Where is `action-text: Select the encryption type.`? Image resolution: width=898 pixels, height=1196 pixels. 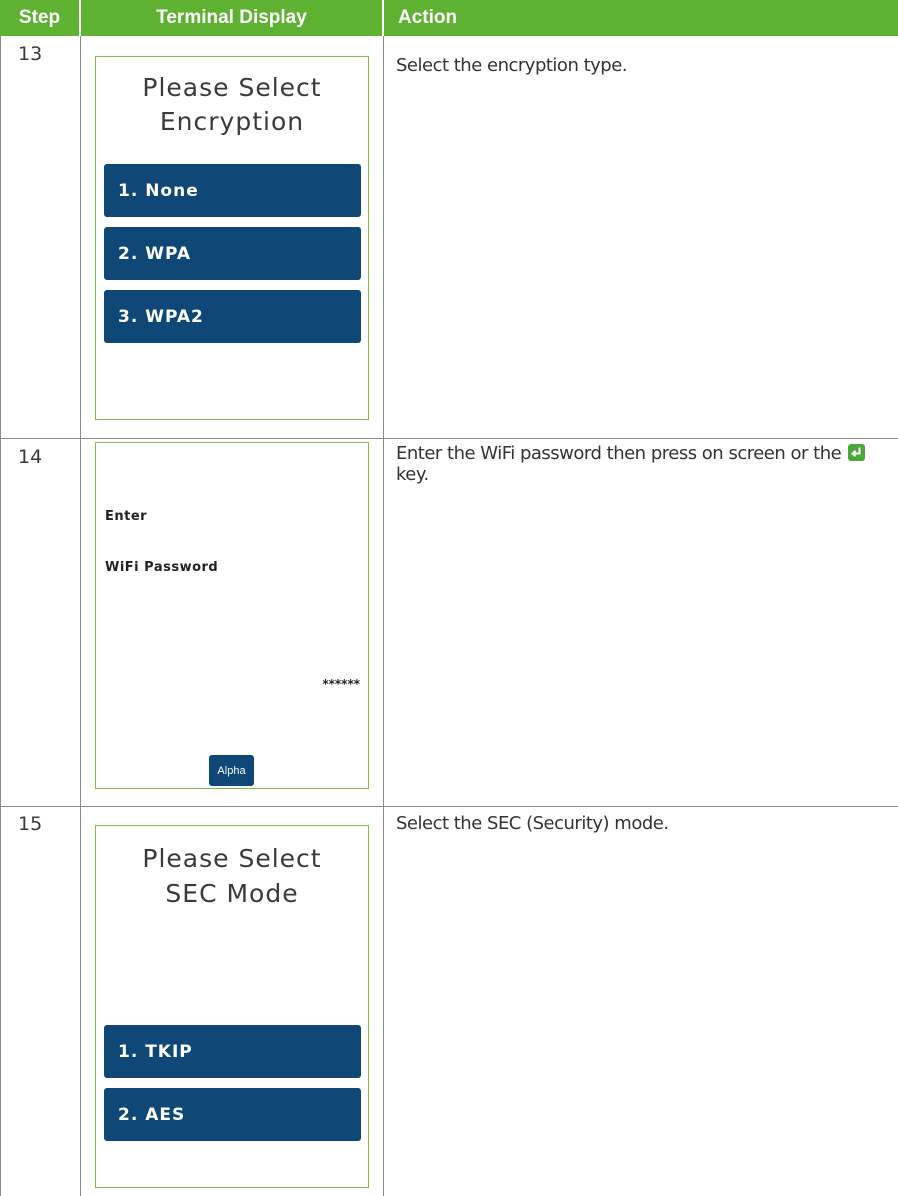 action-text: Select the encryption type. is located at coordinates (512, 65).